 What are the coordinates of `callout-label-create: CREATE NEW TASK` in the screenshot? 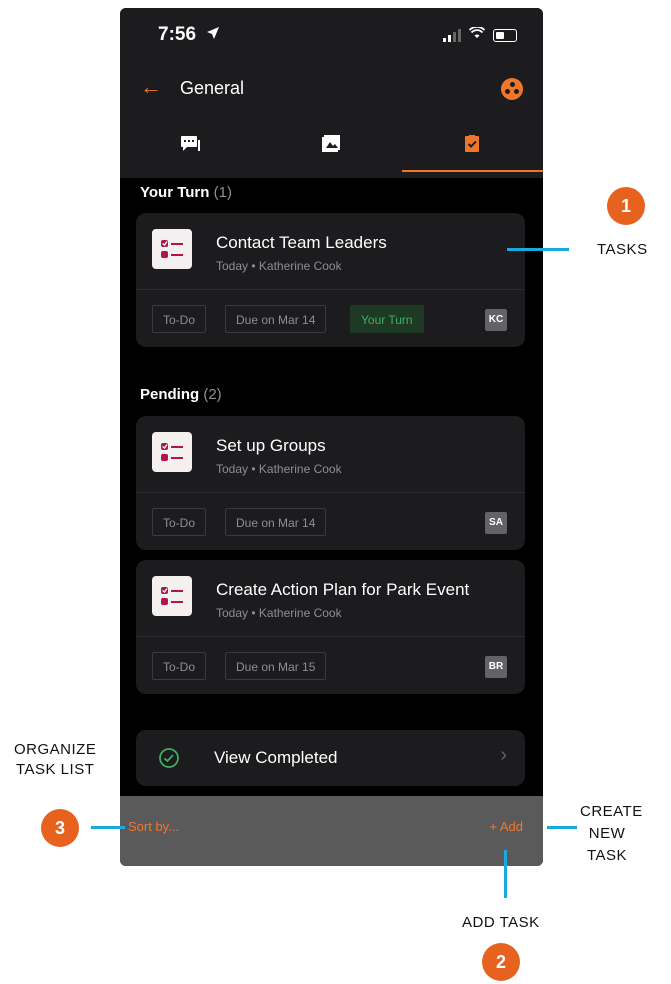 It's located at (611, 834).